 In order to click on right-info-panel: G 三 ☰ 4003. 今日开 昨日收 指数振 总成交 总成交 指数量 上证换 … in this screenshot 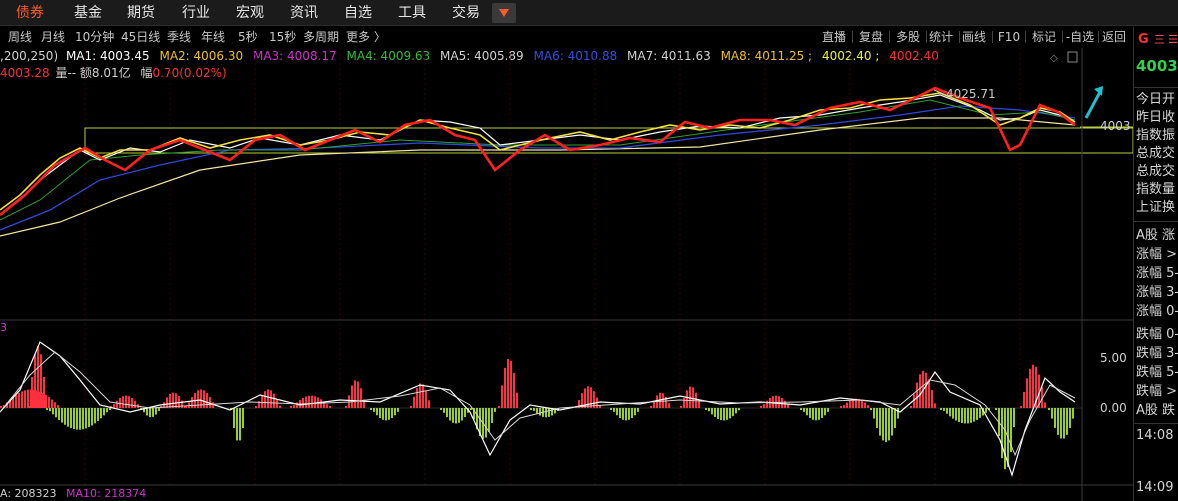, I will do `click(1155, 264)`.